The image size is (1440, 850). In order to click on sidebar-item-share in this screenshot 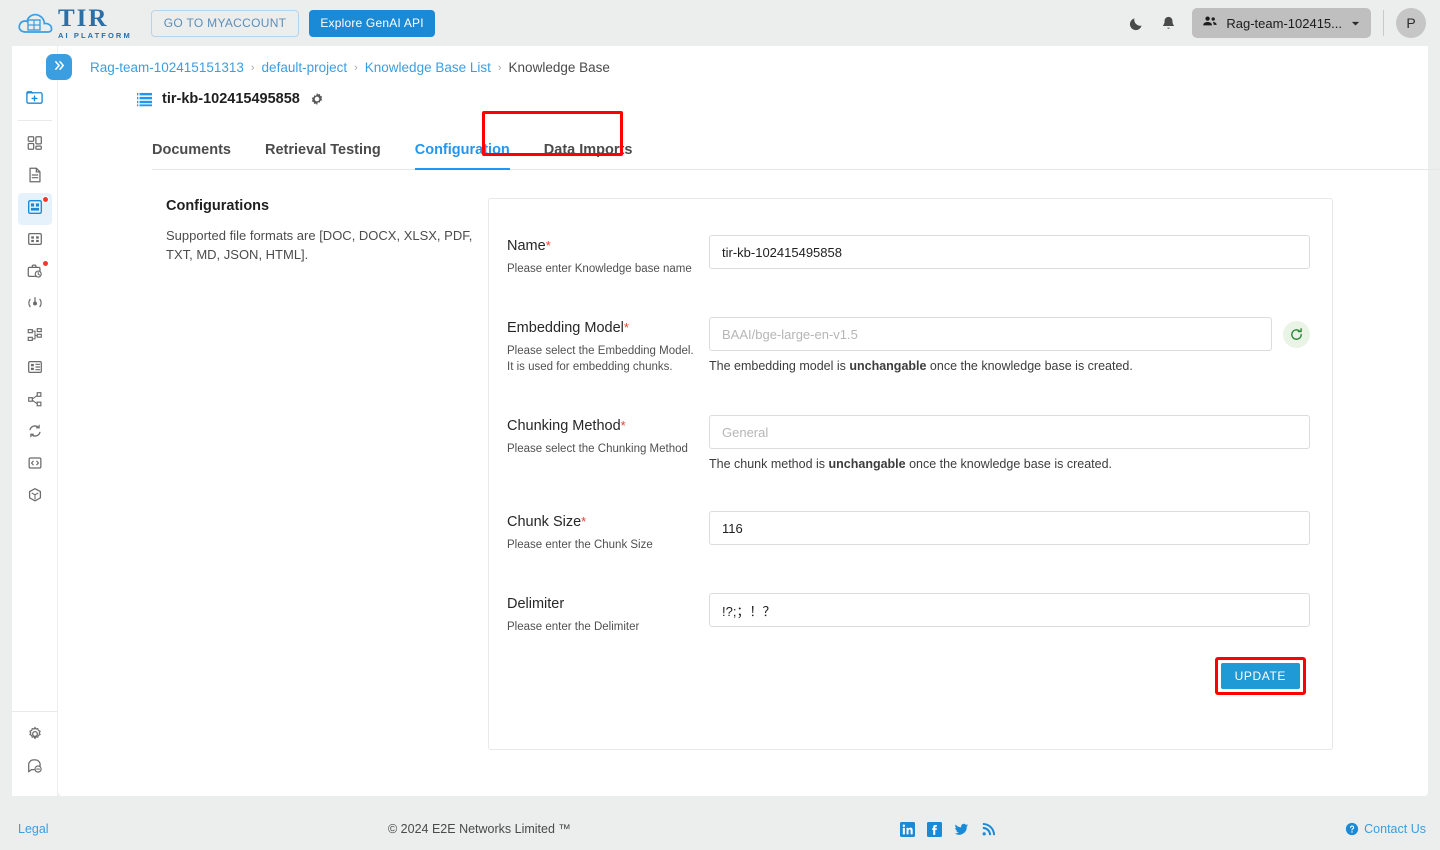, I will do `click(35, 401)`.